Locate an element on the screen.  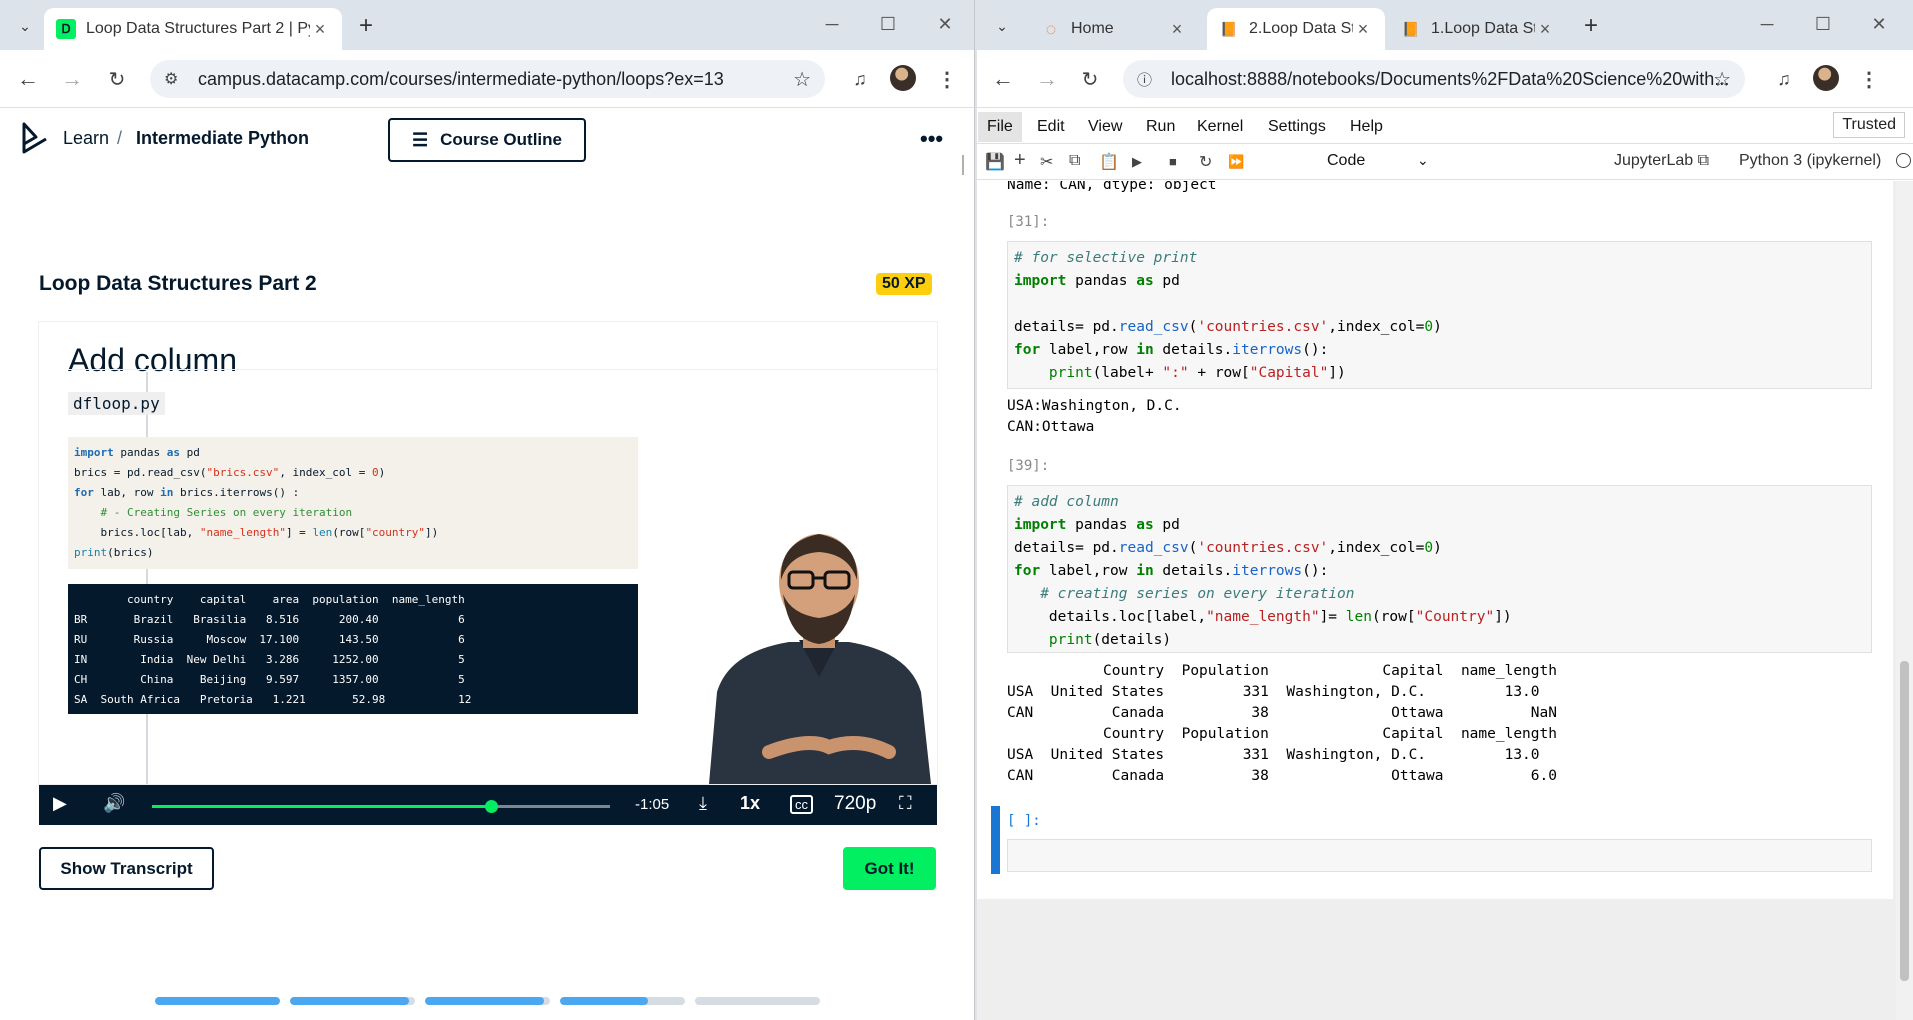
restart-icon: ↻ is located at coordinates (1205, 162).